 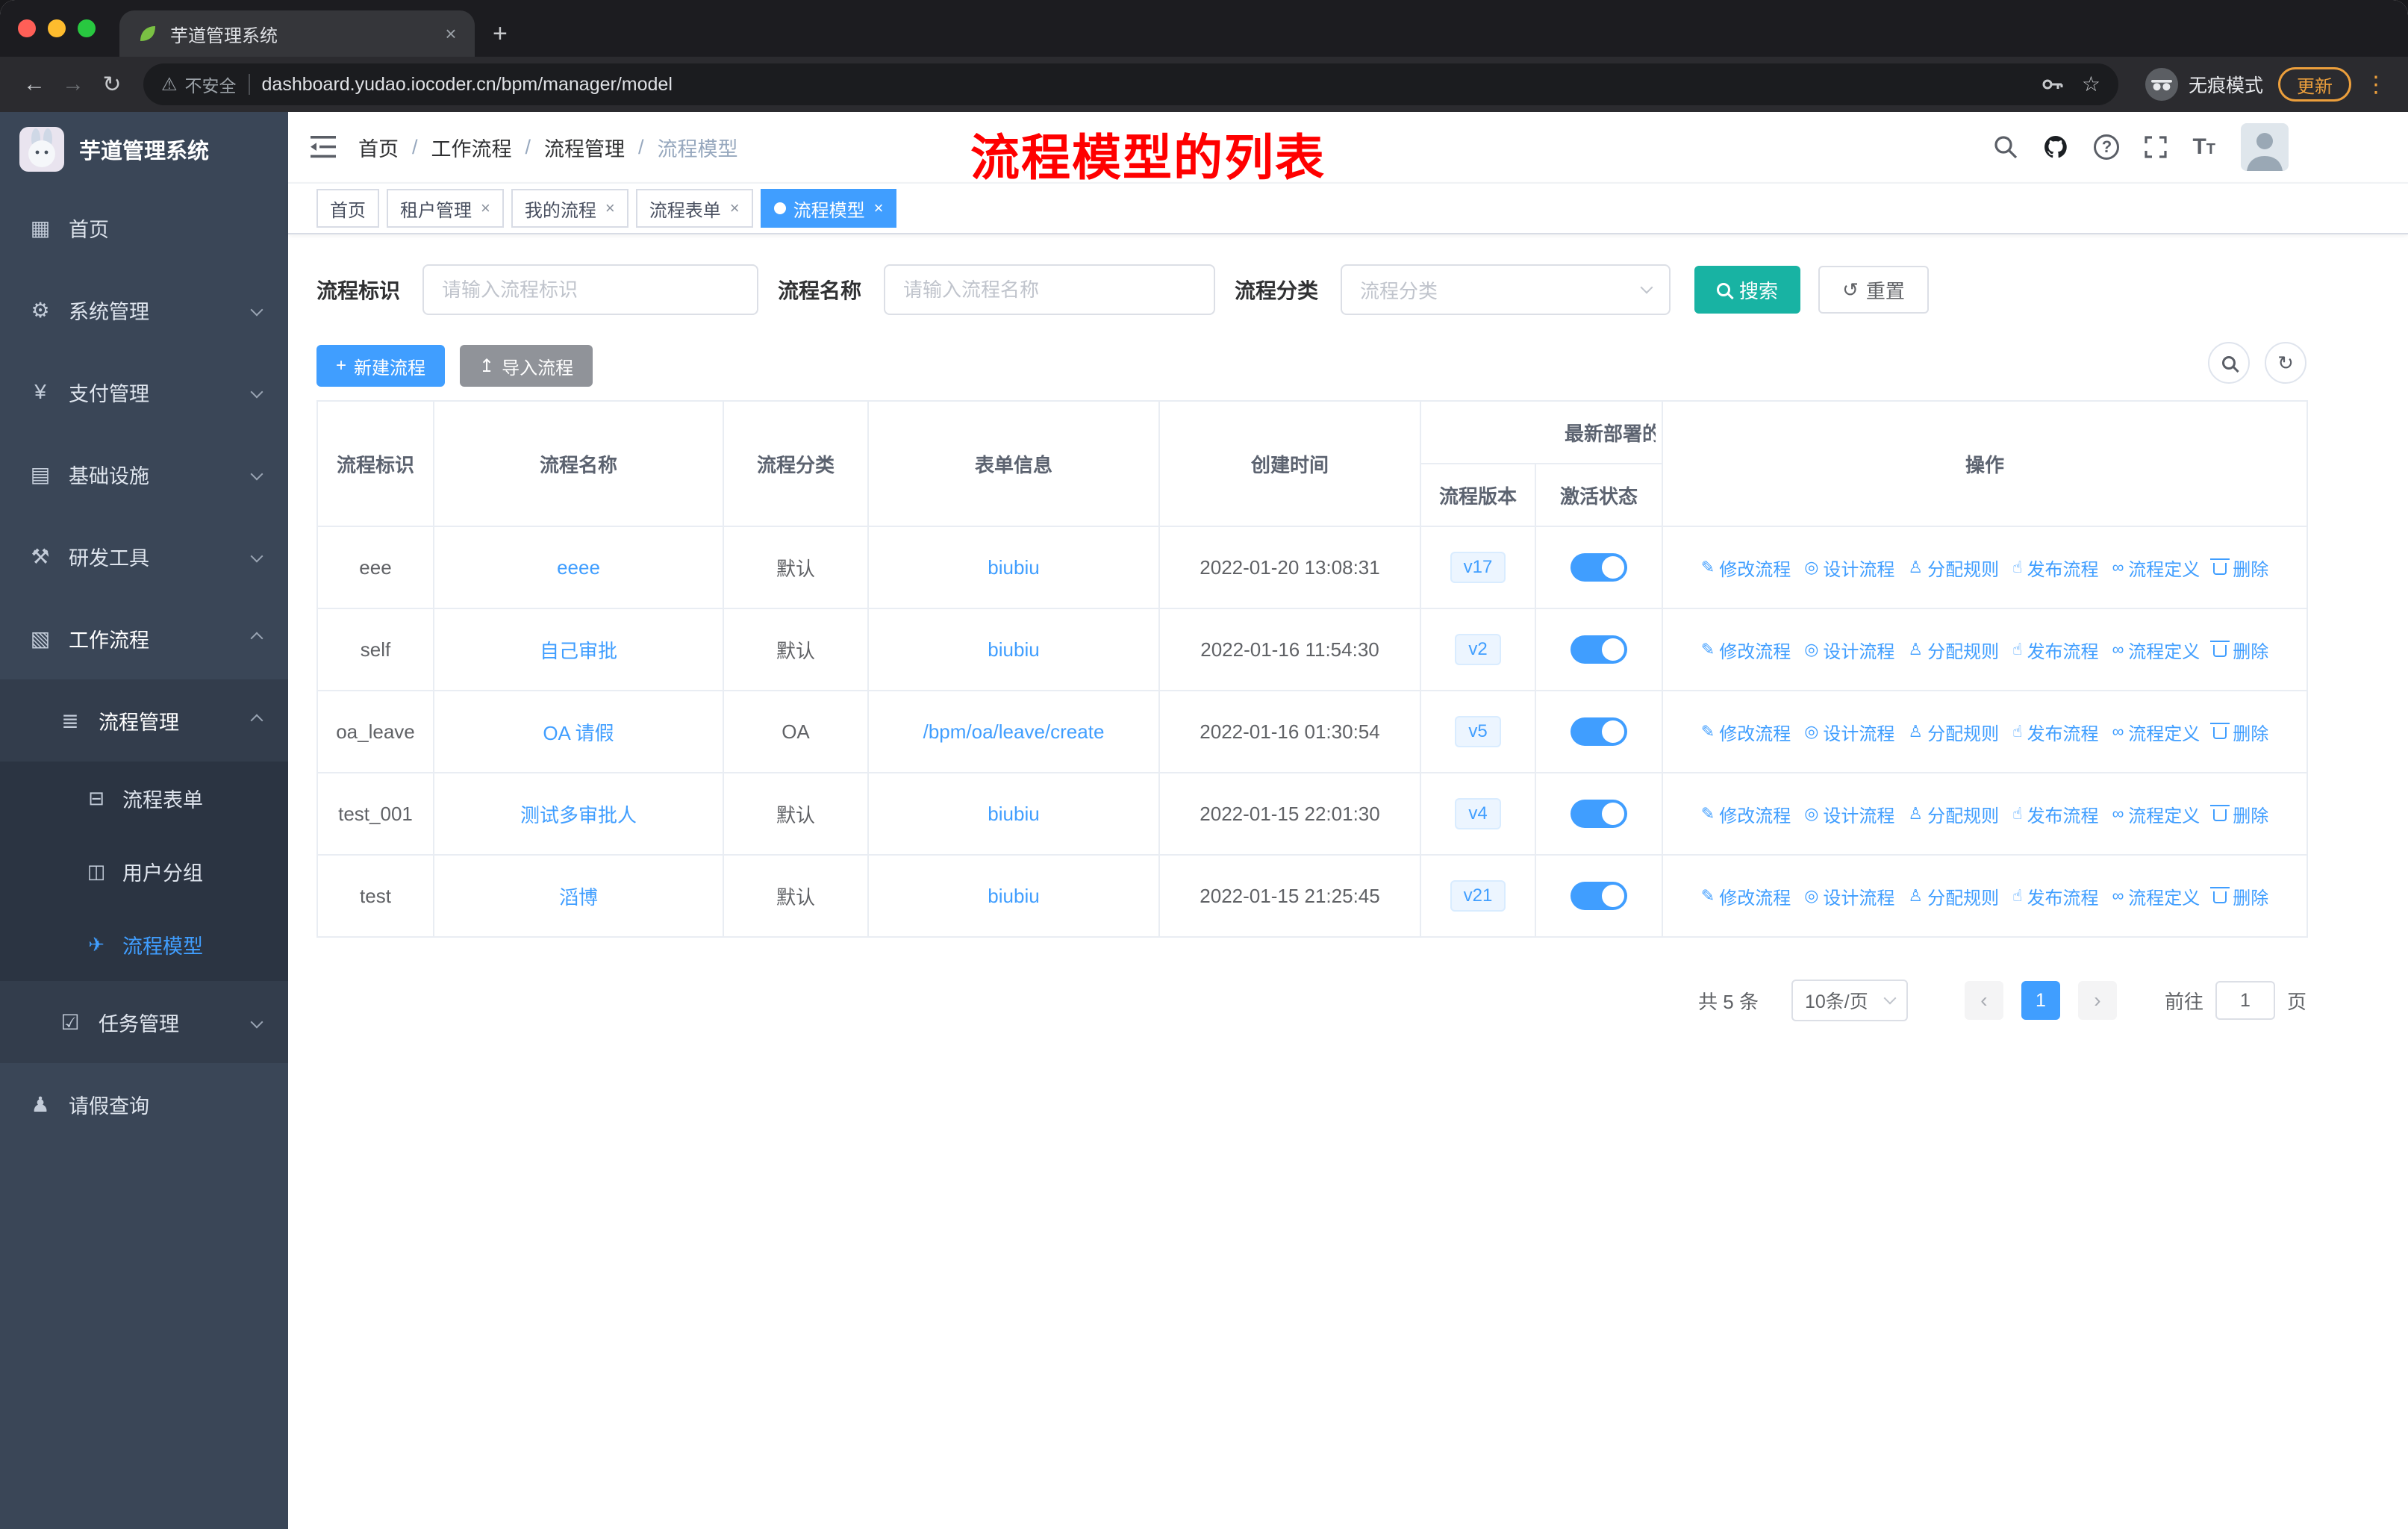 What do you see at coordinates (2055, 147) in the screenshot?
I see `github-icon` at bounding box center [2055, 147].